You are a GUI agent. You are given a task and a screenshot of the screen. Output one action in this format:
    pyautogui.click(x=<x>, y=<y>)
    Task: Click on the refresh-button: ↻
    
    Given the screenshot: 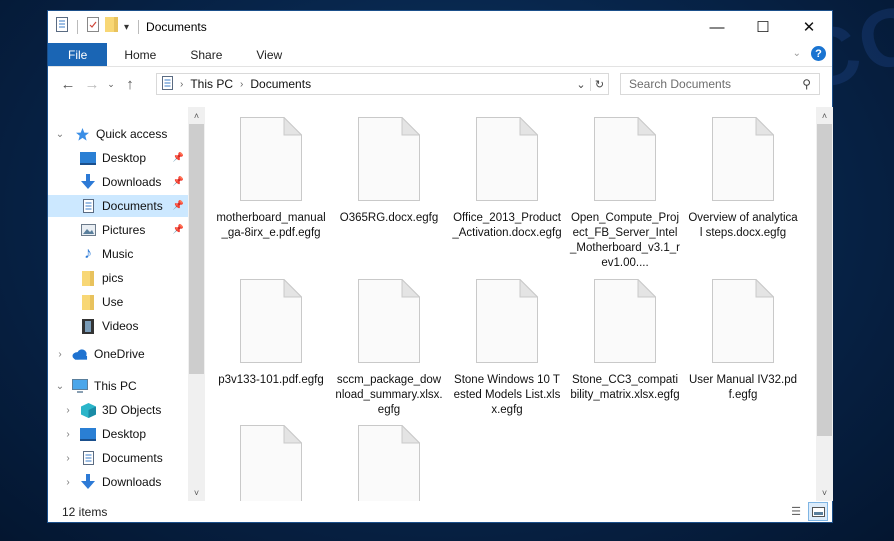 What is the action you would take?
    pyautogui.click(x=599, y=84)
    